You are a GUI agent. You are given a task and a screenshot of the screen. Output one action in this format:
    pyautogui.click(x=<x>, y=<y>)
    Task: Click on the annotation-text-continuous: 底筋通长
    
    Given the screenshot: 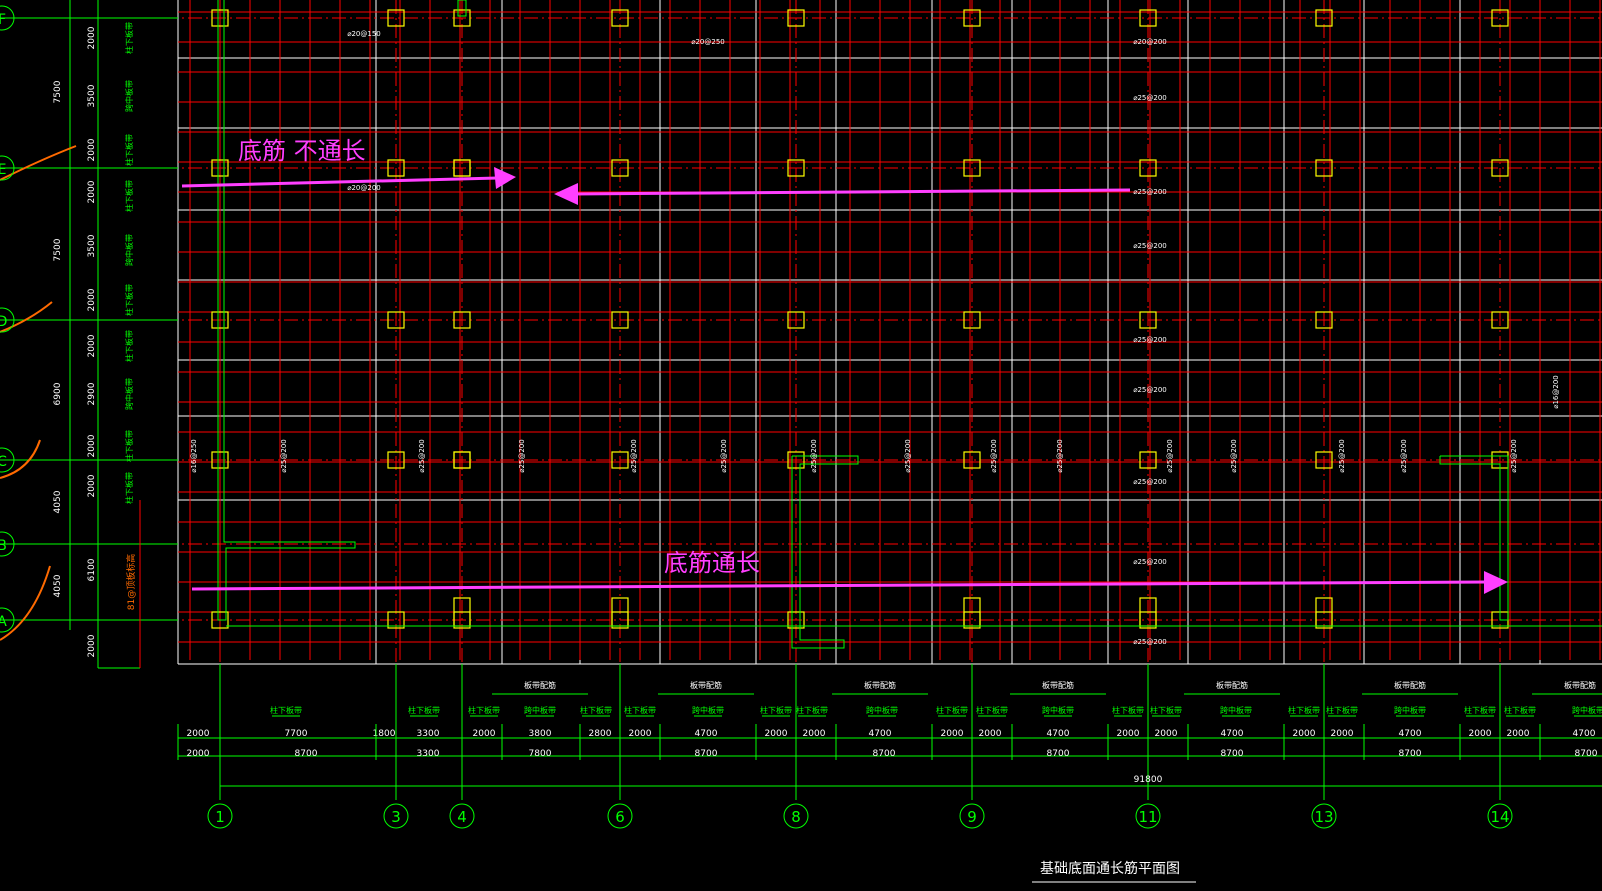 What is the action you would take?
    pyautogui.click(x=712, y=563)
    